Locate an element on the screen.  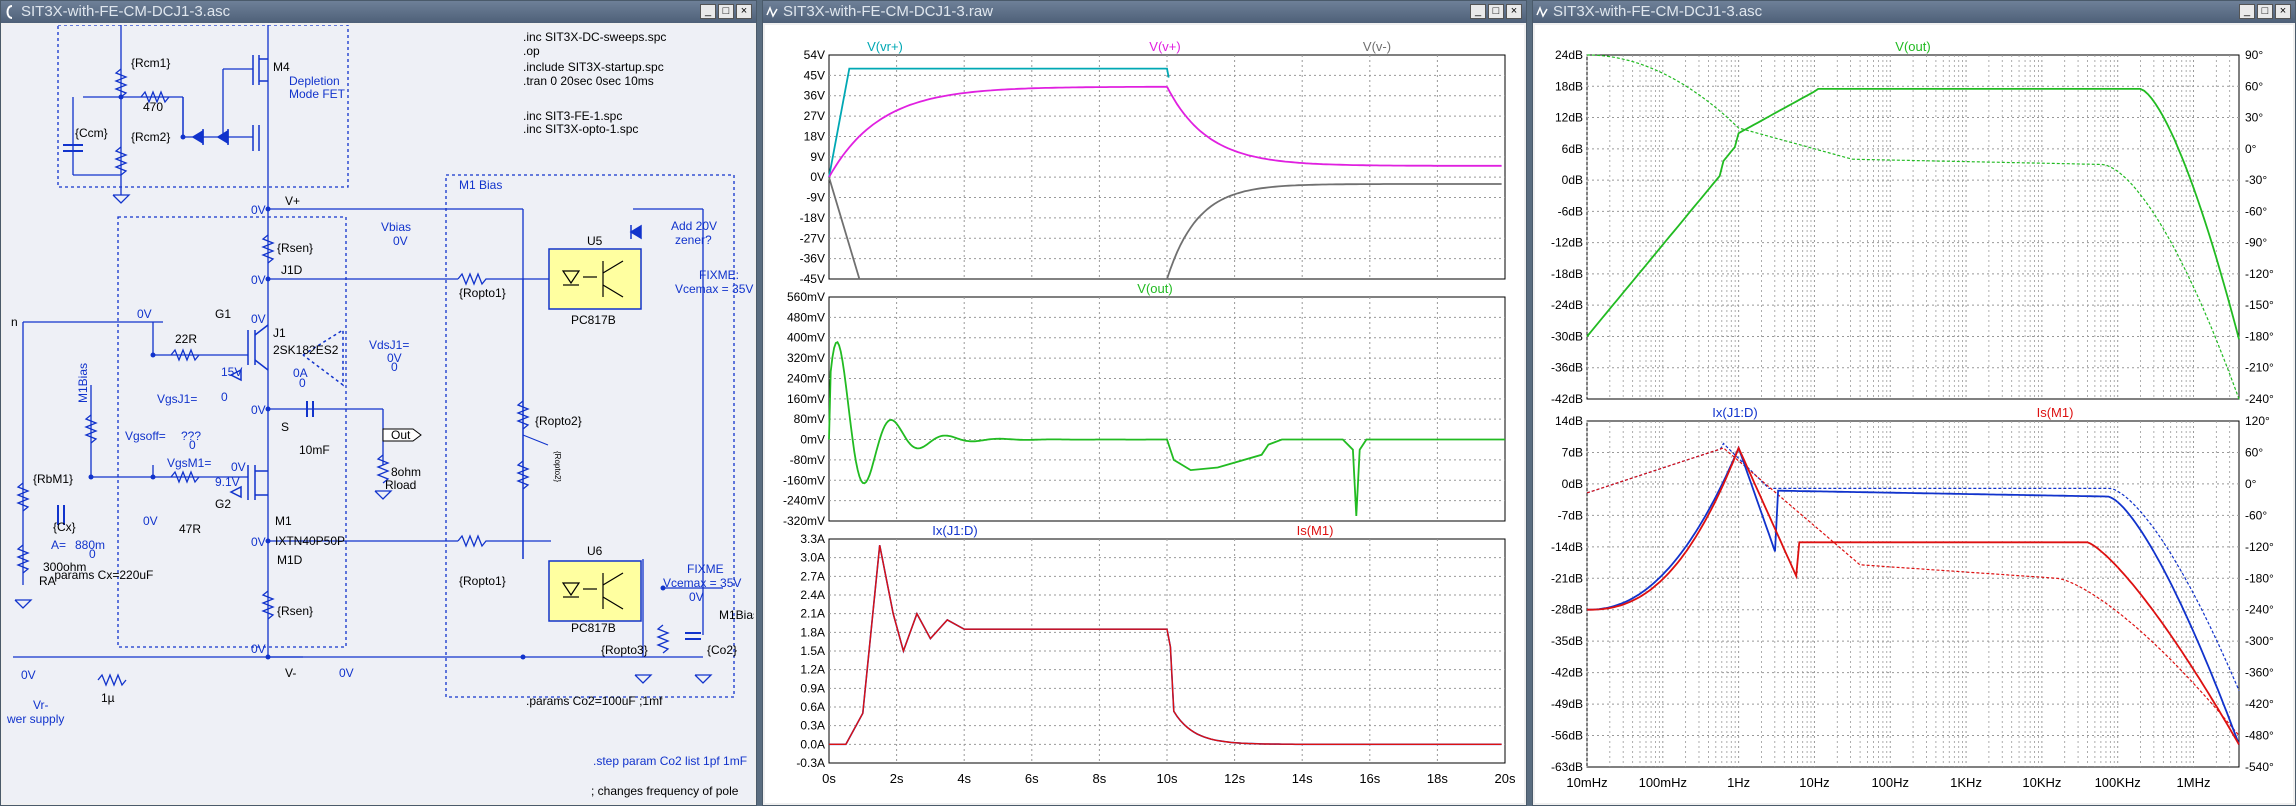
tran-y-tick: 0mV is located at coordinates (812, 440).